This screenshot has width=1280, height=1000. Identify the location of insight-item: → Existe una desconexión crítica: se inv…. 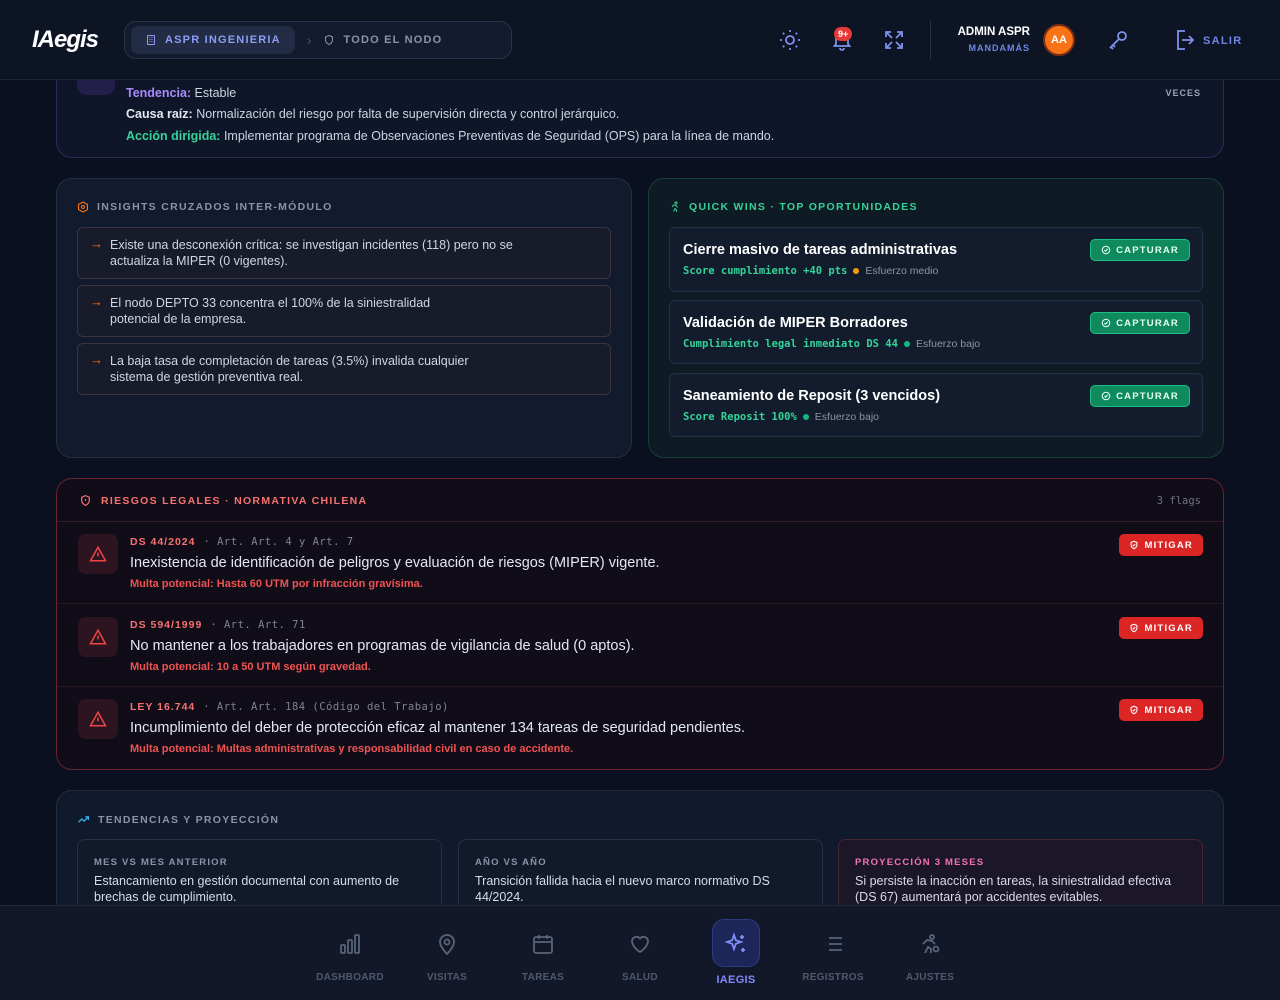
(344, 253).